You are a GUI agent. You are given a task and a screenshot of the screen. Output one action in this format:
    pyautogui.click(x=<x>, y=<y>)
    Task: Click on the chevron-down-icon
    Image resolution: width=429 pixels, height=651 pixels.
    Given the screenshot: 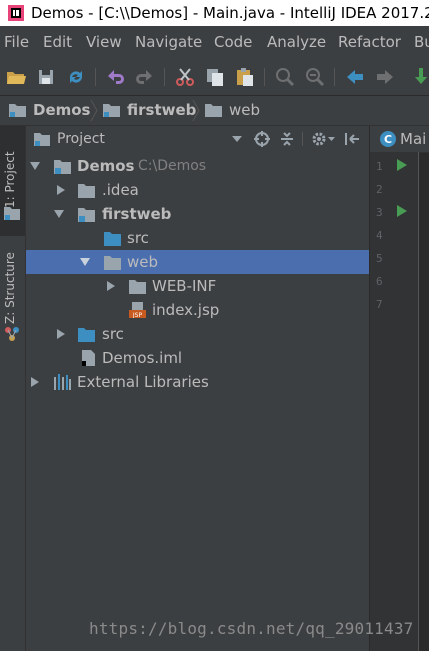 What is the action you would take?
    pyautogui.click(x=237, y=140)
    